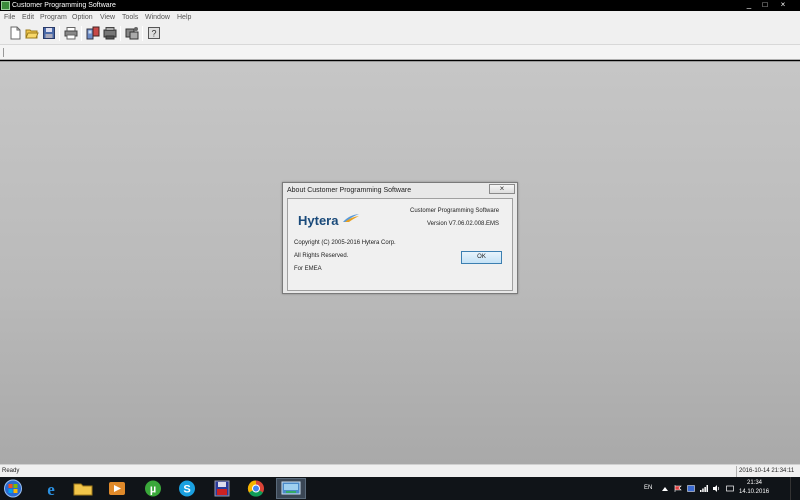 This screenshot has width=800, height=500. Describe the element at coordinates (351, 218) in the screenshot. I see `logo-swoosh-icon` at that location.